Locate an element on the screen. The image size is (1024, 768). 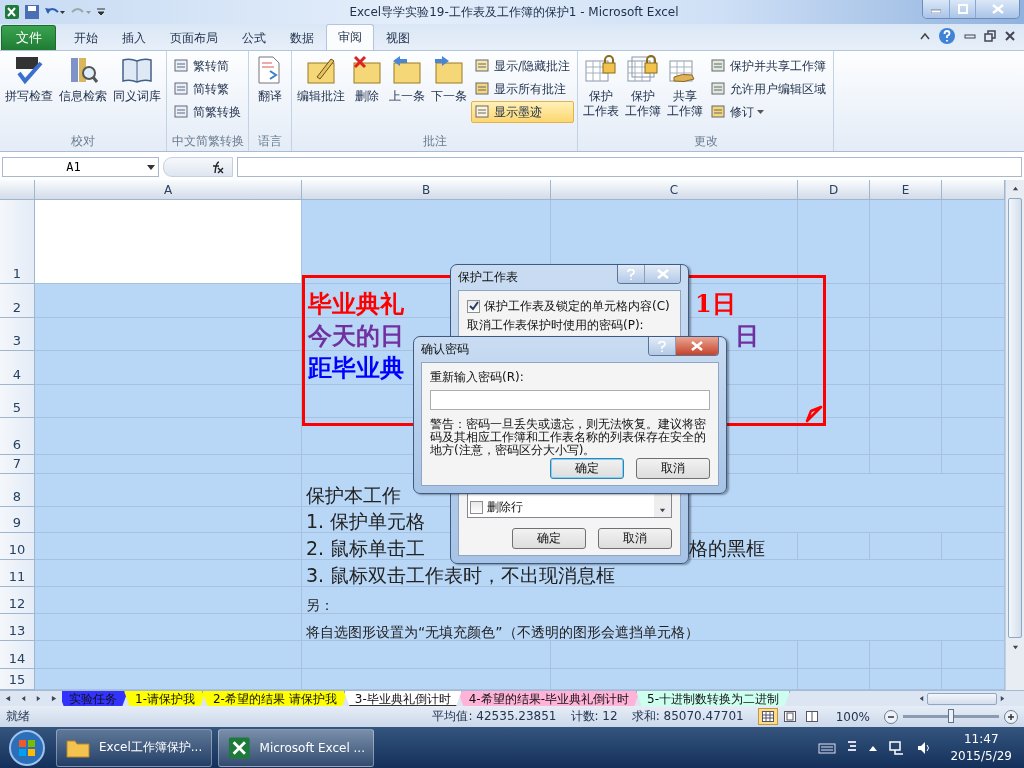
checkbox-label: 删除行 is located at coordinates (505, 507).